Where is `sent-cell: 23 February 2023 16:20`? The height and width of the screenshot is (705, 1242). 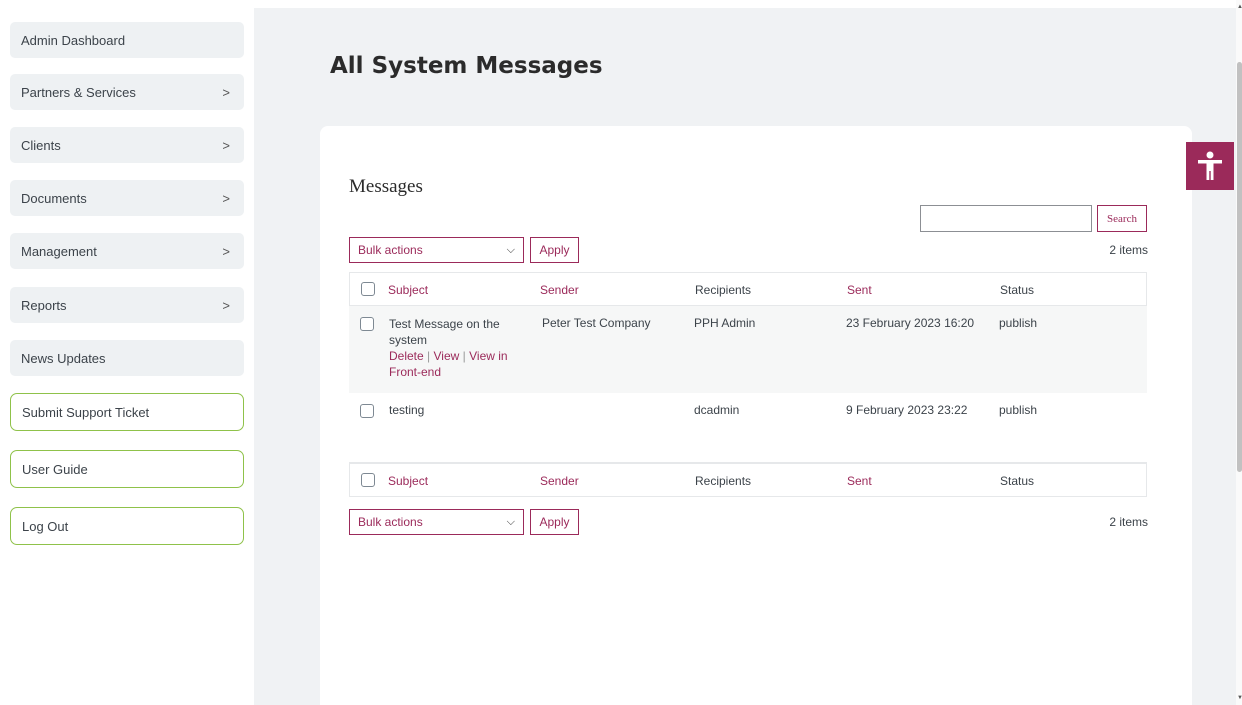 sent-cell: 23 February 2023 16:20 is located at coordinates (910, 323).